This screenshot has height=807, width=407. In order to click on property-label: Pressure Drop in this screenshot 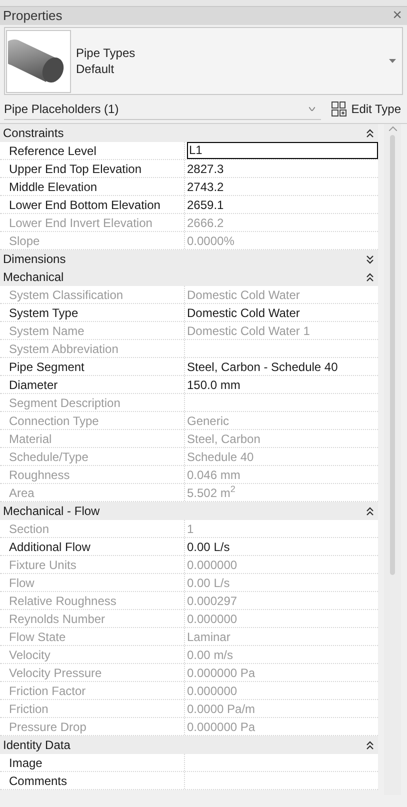, I will do `click(92, 726)`.